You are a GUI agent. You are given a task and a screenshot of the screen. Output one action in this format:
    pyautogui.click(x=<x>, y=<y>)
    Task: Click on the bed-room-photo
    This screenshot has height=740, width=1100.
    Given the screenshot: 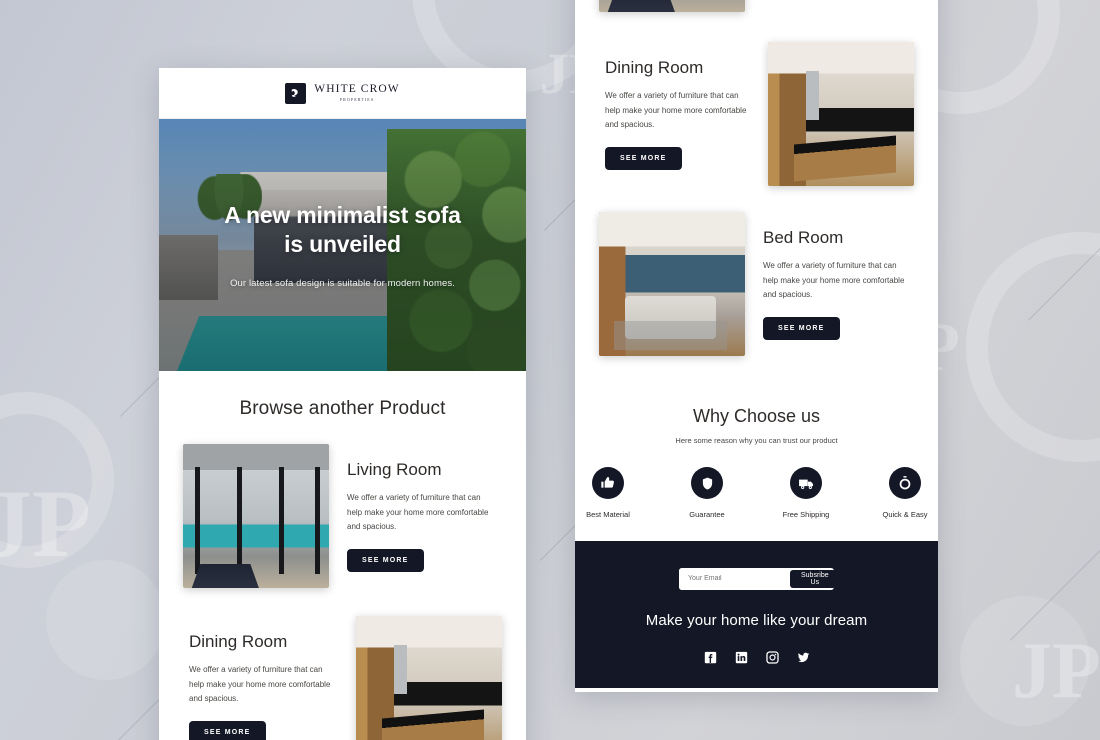 What is the action you would take?
    pyautogui.click(x=672, y=284)
    